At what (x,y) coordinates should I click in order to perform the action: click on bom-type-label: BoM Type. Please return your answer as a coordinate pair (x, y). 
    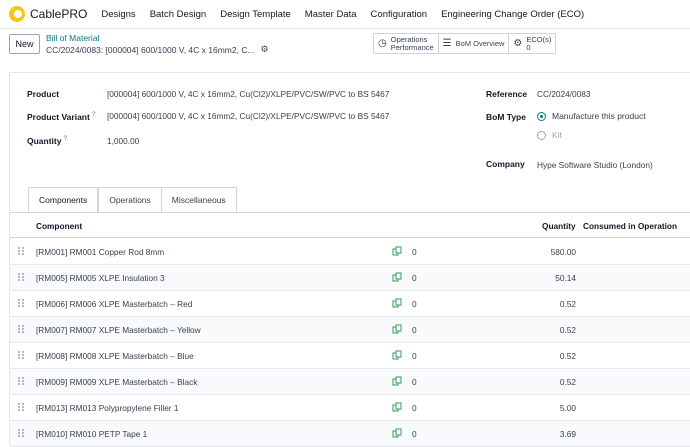
    Looking at the image, I should click on (506, 117).